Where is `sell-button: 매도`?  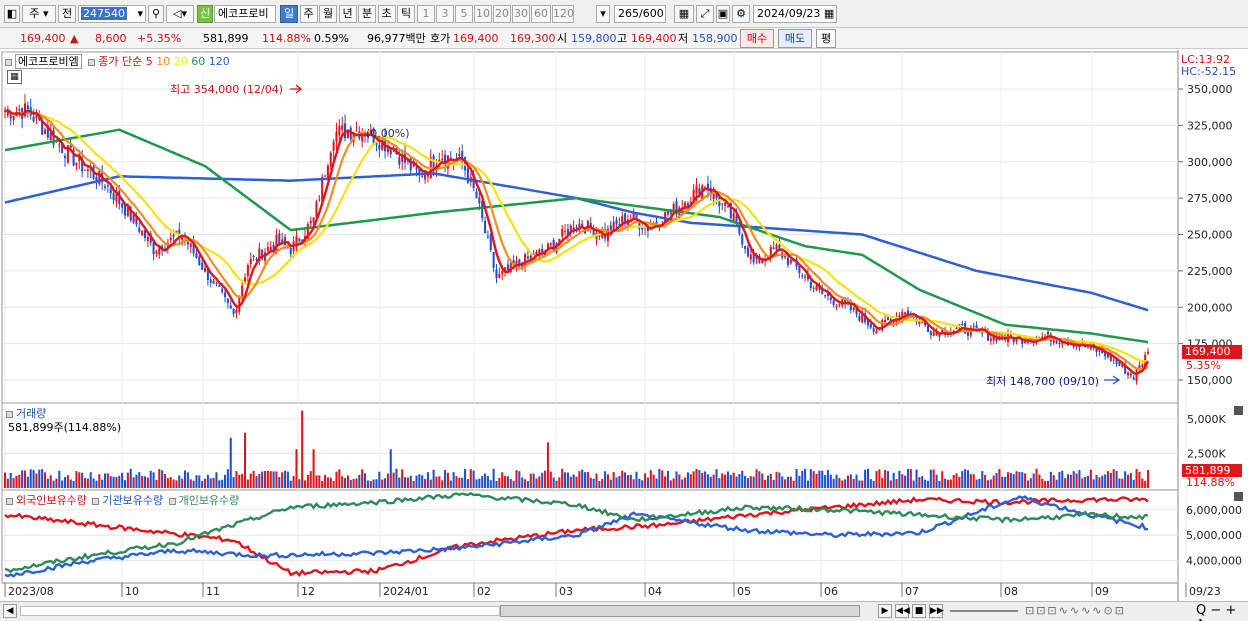 sell-button: 매도 is located at coordinates (795, 38).